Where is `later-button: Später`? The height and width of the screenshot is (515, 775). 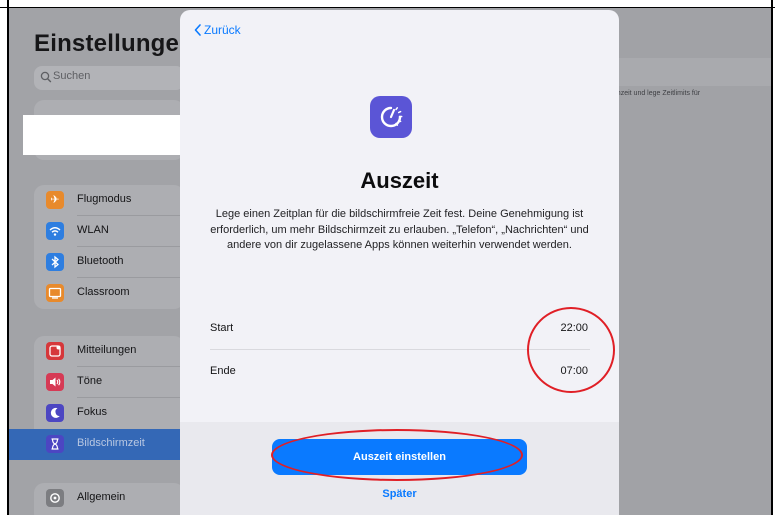
later-button: Später is located at coordinates (399, 494).